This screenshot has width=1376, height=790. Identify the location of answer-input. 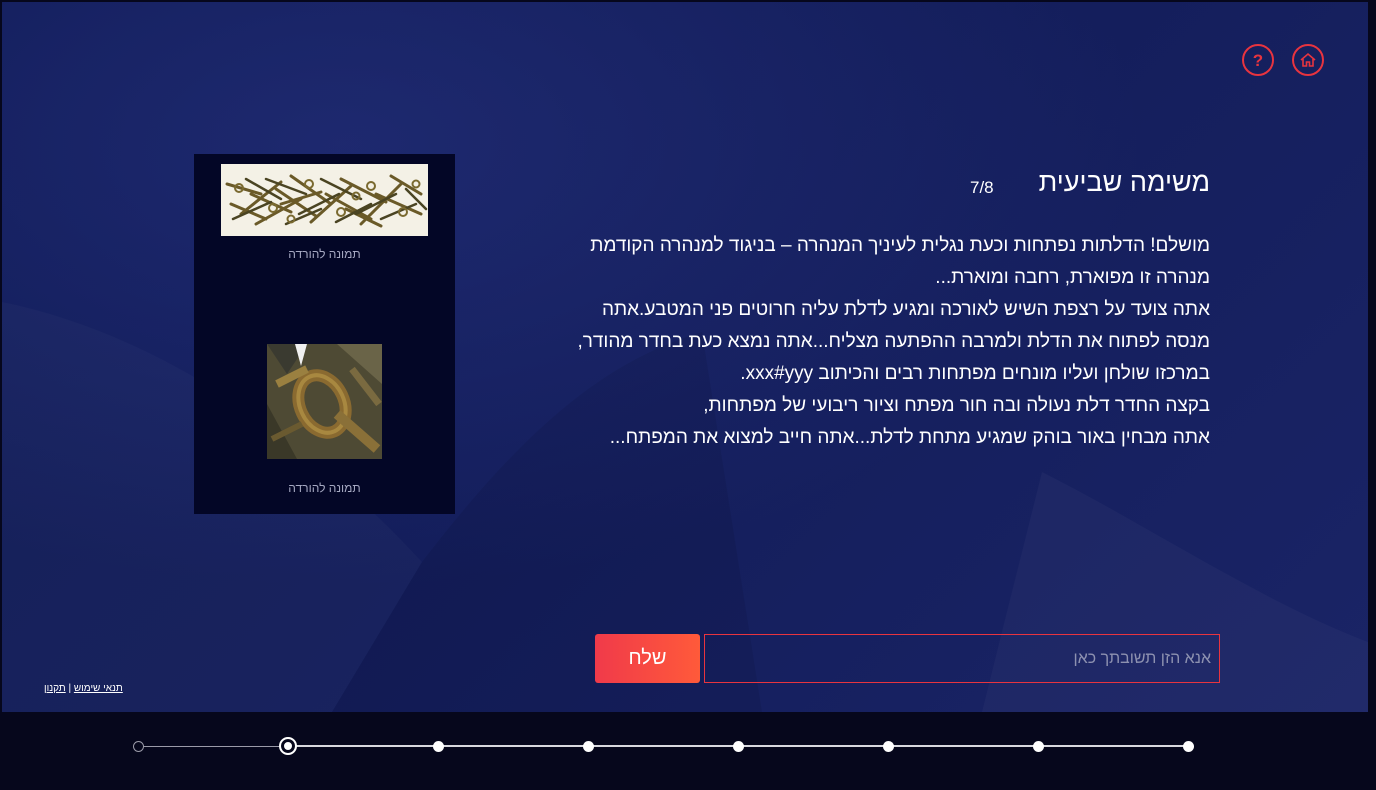
(962, 658).